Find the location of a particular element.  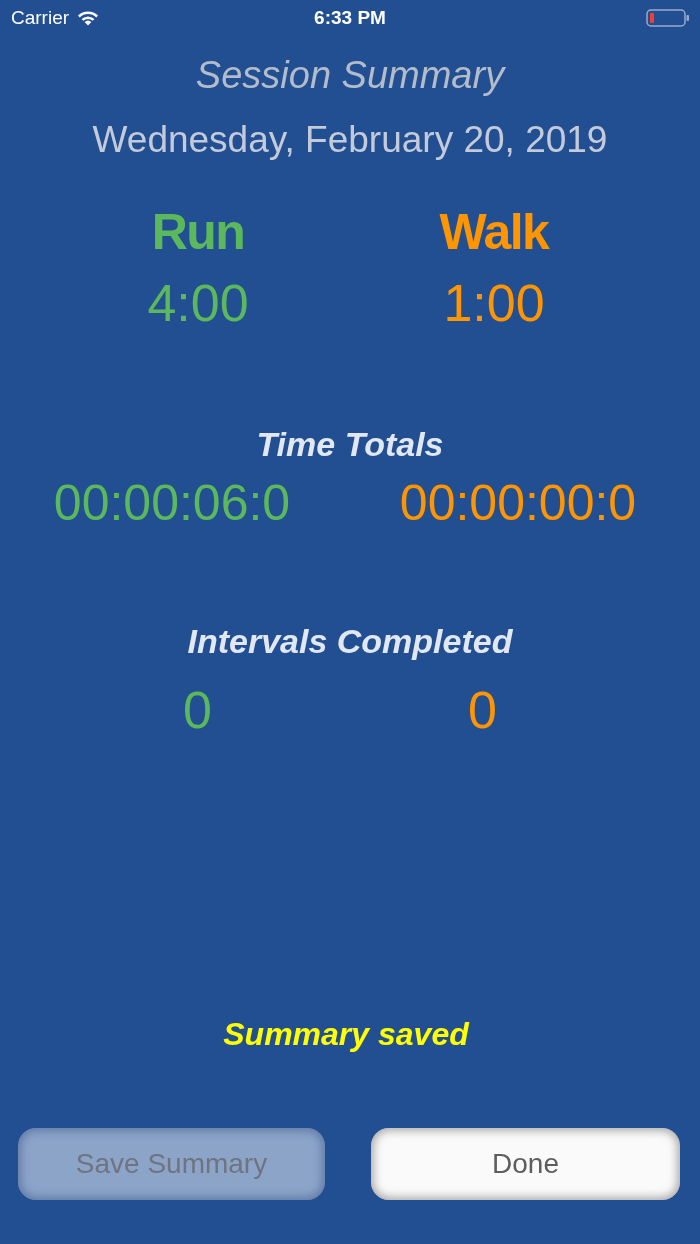

wifi-icon is located at coordinates (88, 18).